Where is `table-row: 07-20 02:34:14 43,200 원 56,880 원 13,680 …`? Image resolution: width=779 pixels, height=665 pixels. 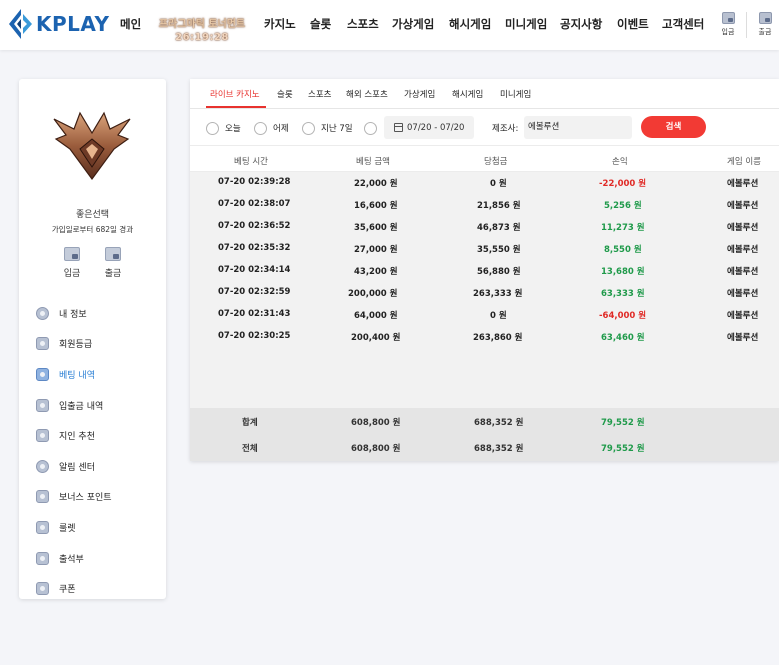
table-row: 07-20 02:34:14 43,200 원 56,880 원 13,680 … is located at coordinates (484, 271).